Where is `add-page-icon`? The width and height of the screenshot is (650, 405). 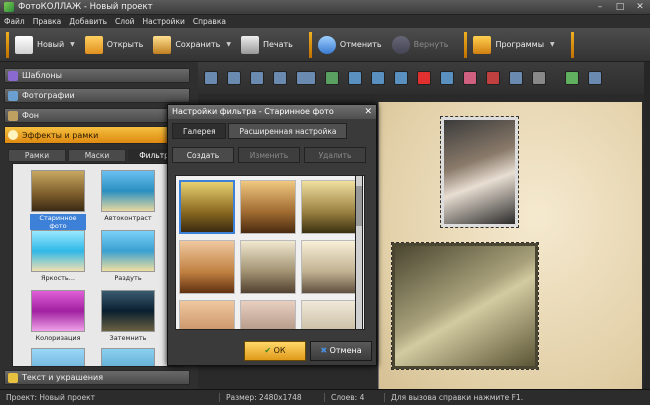
add-page-icon is located at coordinates (572, 78).